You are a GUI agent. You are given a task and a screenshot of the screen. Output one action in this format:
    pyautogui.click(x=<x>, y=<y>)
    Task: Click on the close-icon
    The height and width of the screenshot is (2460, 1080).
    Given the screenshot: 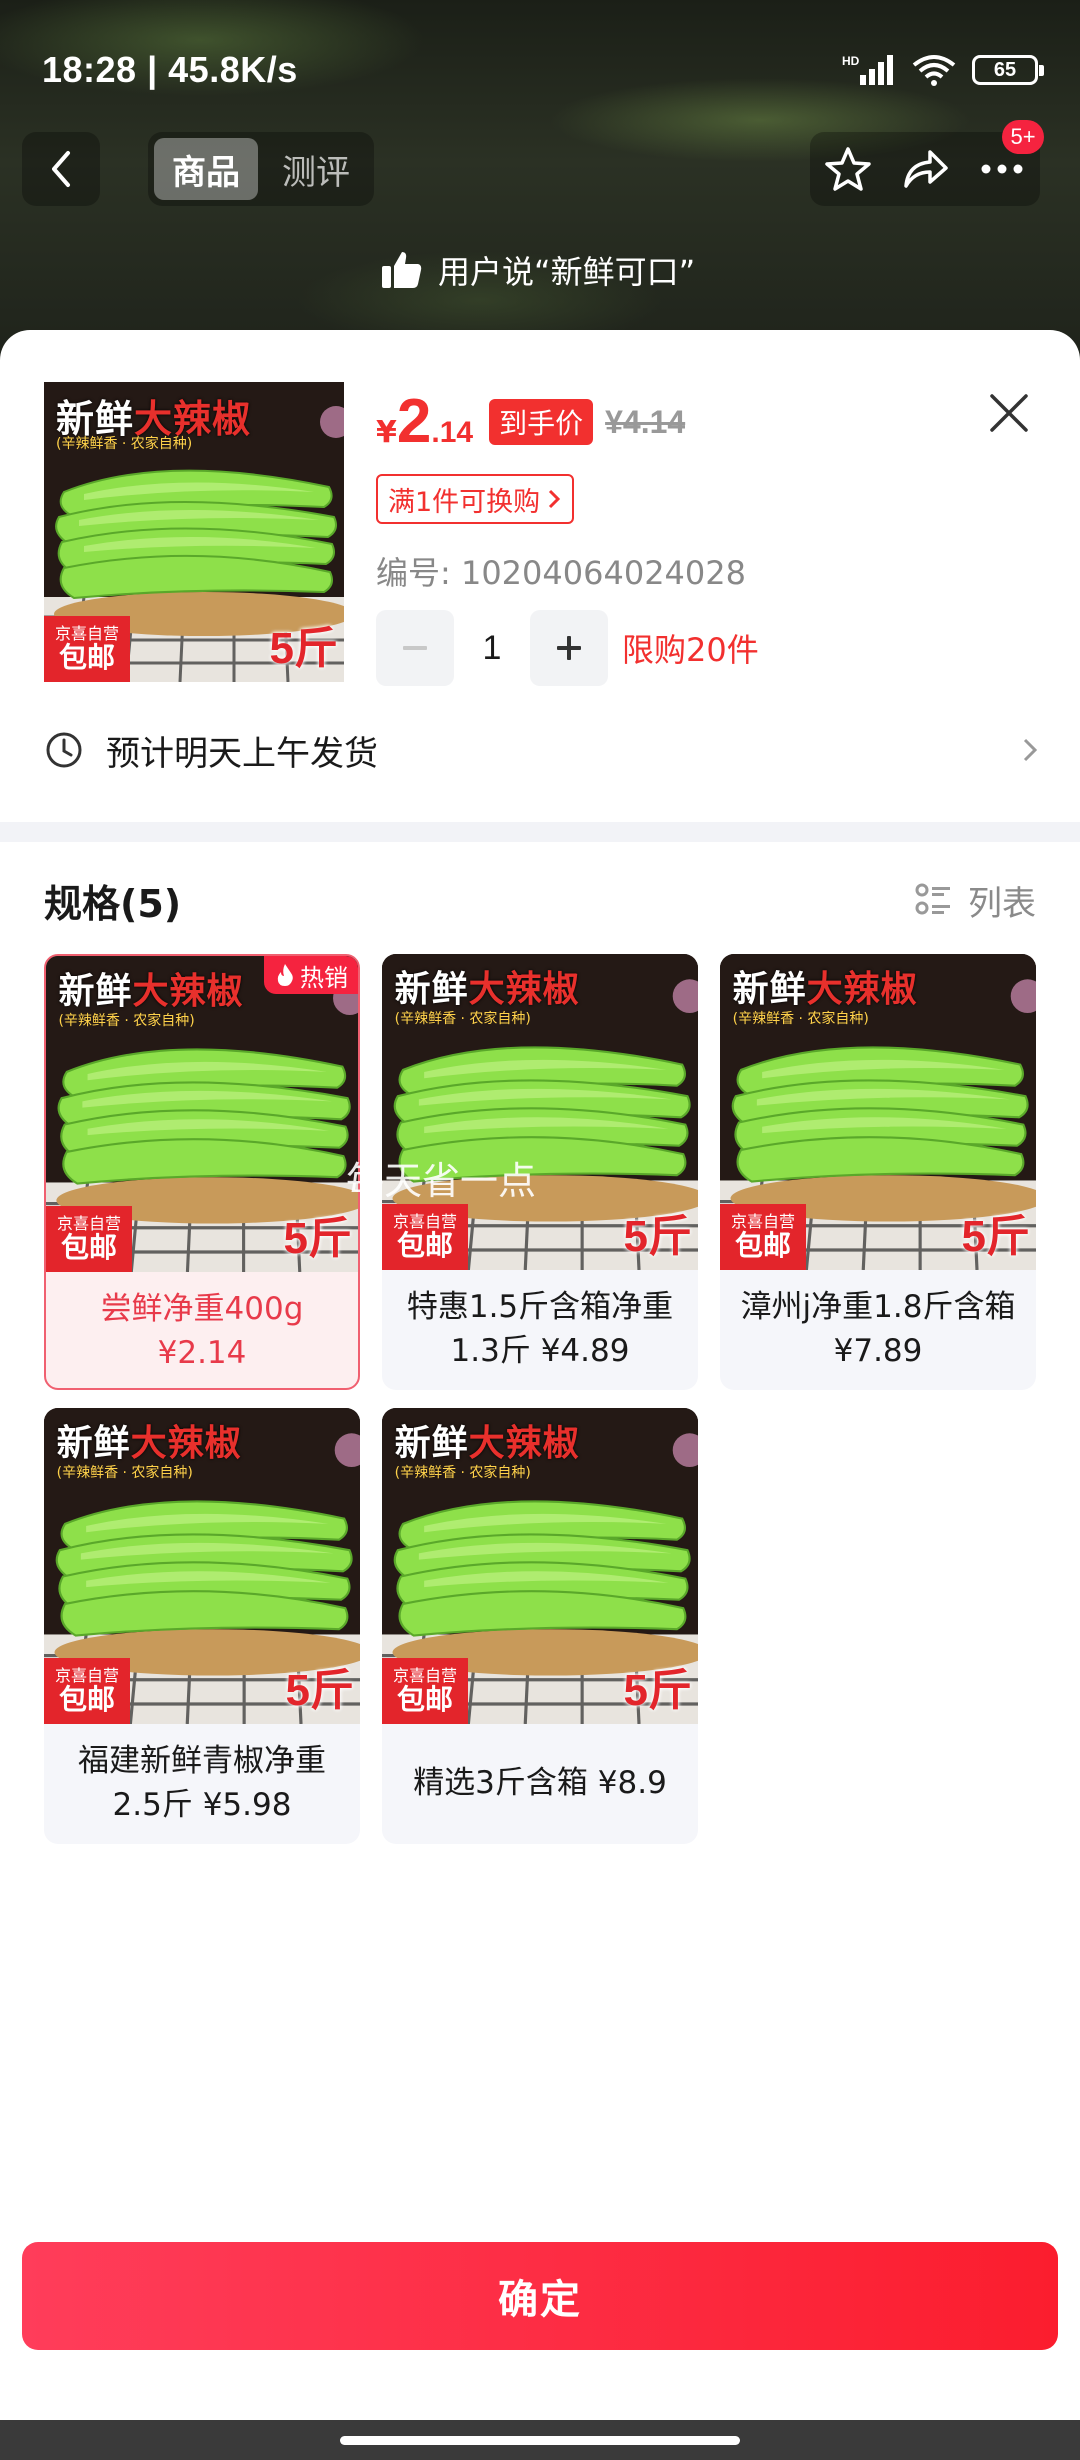 What is the action you would take?
    pyautogui.click(x=1009, y=413)
    